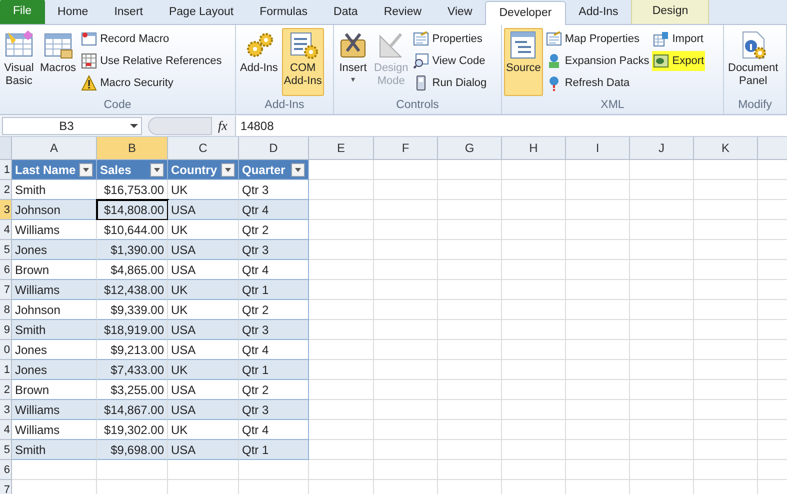 This screenshot has width=787, height=494. I want to click on table-cell: $14,808.00, so click(132, 210).